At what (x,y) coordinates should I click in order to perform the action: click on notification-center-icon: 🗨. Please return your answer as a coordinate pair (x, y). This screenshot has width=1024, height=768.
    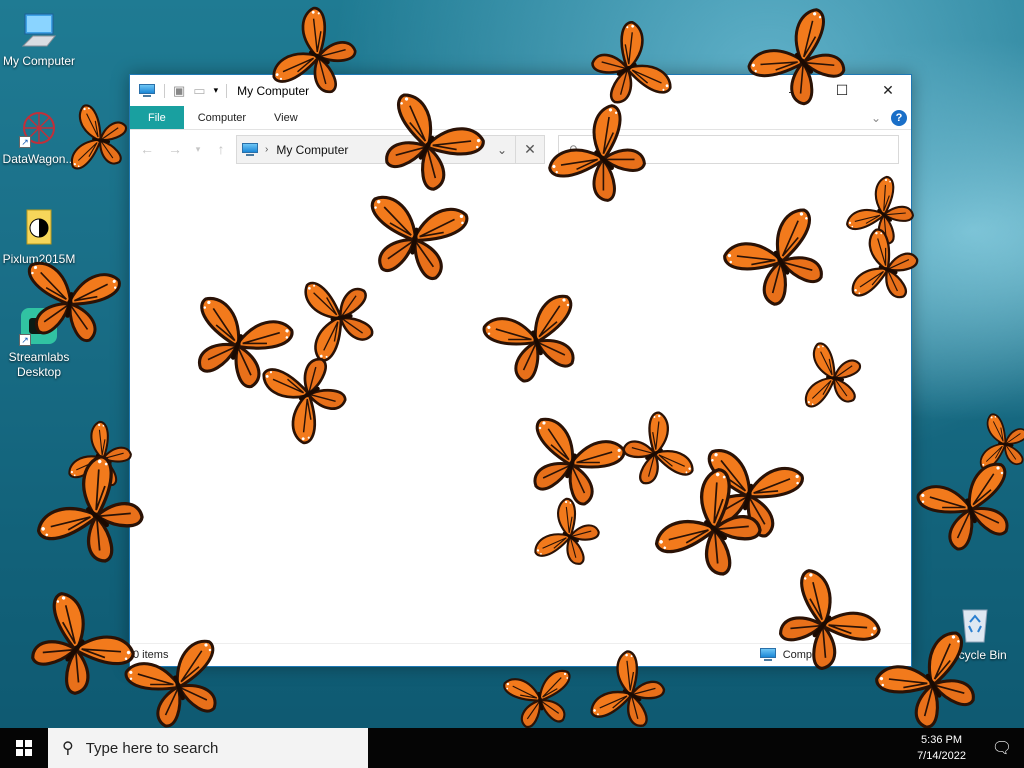
    Looking at the image, I should click on (1002, 748).